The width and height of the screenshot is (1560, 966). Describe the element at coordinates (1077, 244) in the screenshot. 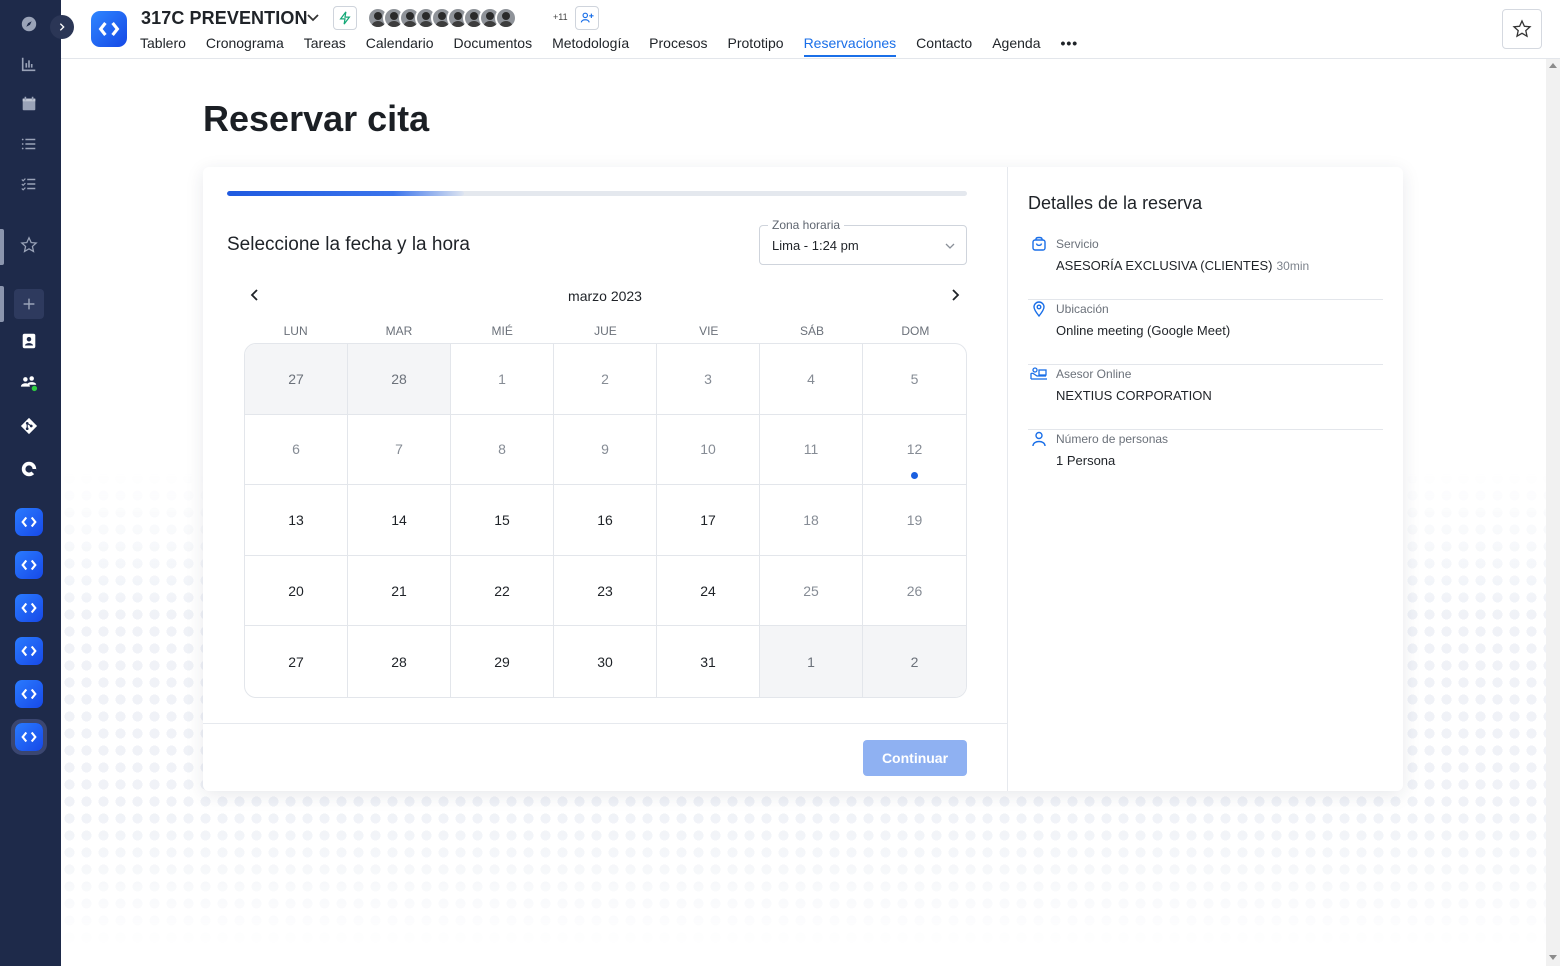

I see `detail-label: Servicio` at that location.